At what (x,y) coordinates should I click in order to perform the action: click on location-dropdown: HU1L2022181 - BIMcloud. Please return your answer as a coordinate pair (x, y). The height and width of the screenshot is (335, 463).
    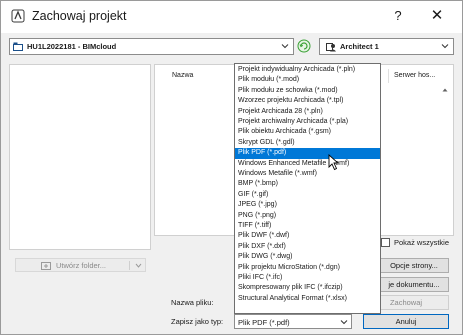
    Looking at the image, I should click on (151, 46).